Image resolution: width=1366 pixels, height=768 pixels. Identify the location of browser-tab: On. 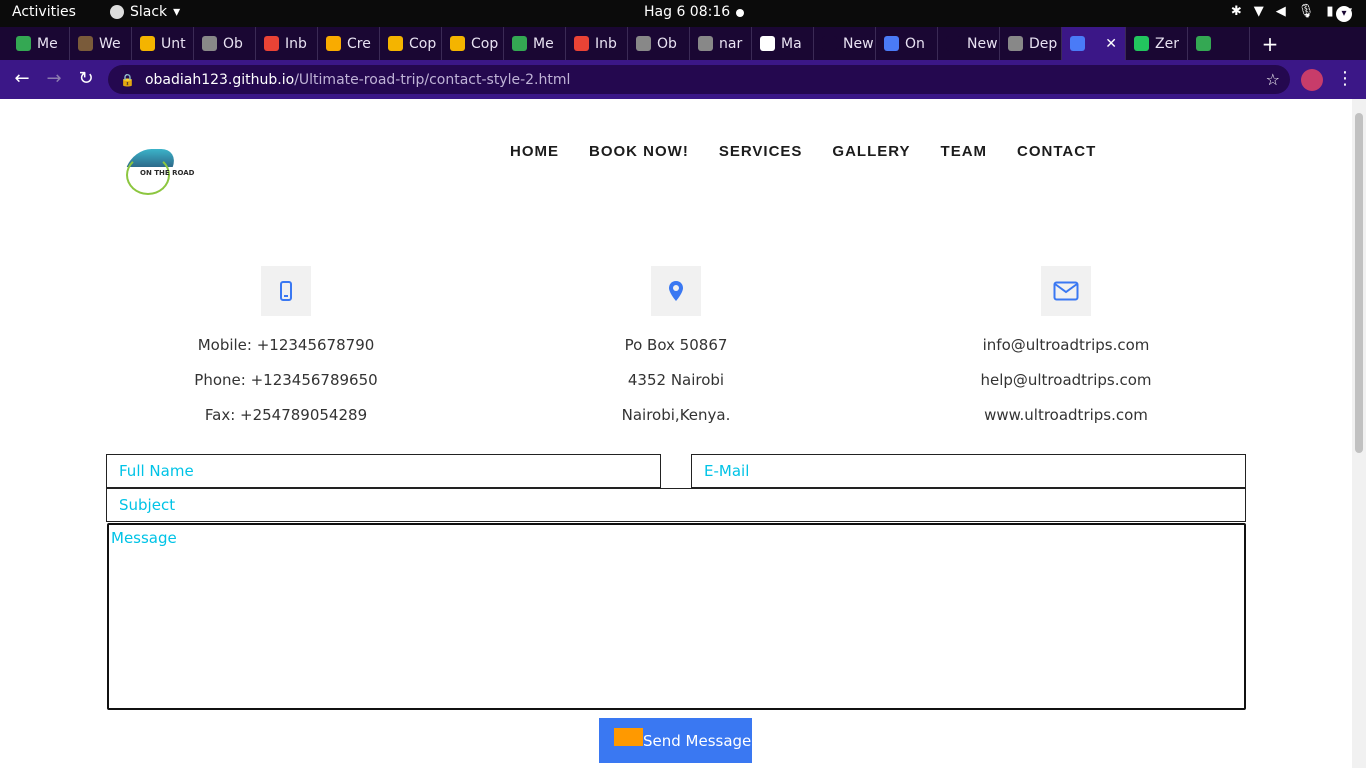
(907, 43).